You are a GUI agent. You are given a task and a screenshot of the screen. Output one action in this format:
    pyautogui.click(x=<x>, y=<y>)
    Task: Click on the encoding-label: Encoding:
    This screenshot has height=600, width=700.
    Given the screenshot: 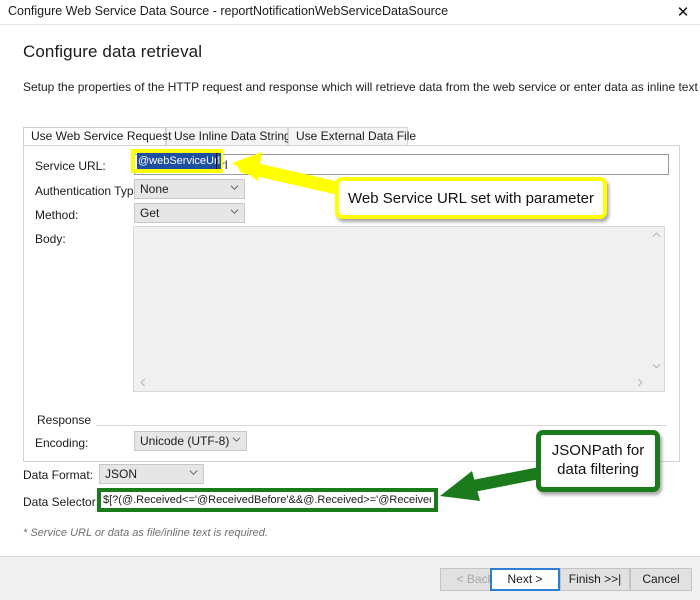 What is the action you would take?
    pyautogui.click(x=62, y=443)
    